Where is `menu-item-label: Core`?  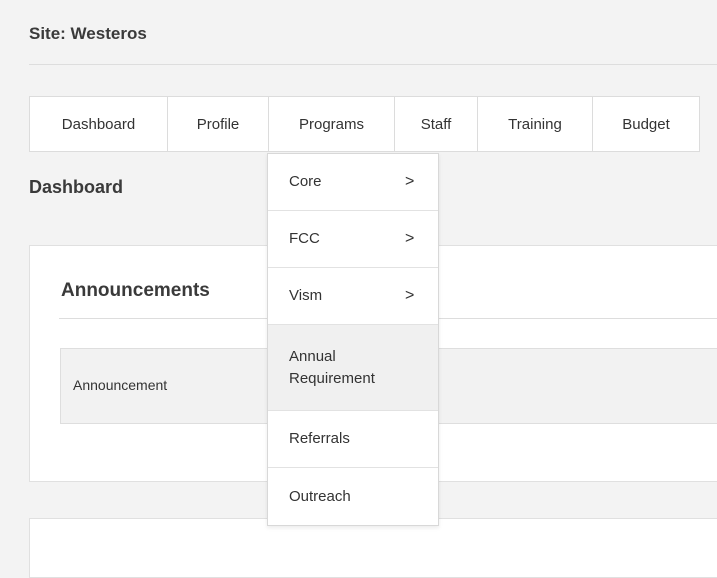 menu-item-label: Core is located at coordinates (305, 181).